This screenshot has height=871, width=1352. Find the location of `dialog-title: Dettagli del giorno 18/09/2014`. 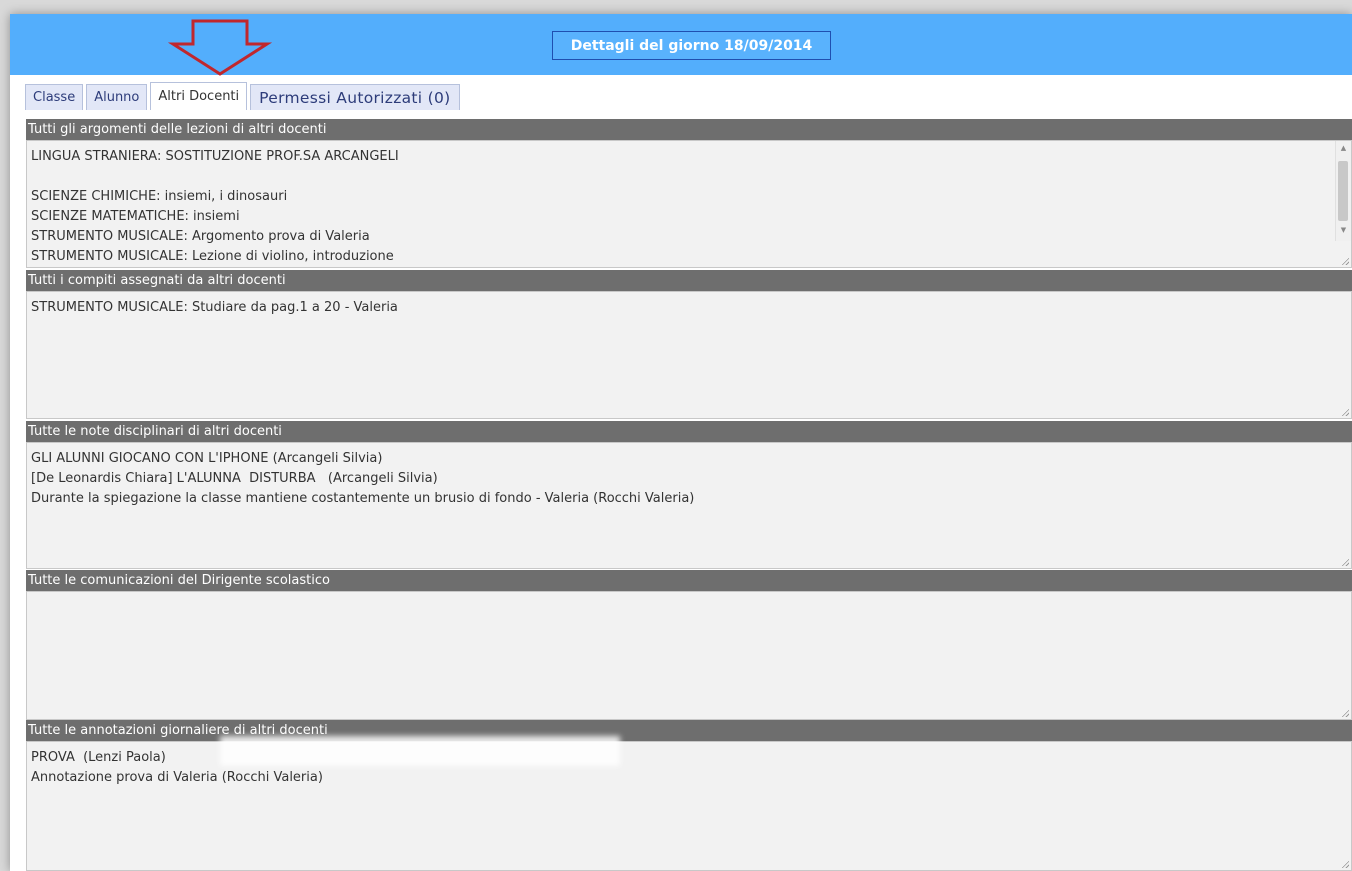

dialog-title: Dettagli del giorno 18/09/2014 is located at coordinates (691, 45).